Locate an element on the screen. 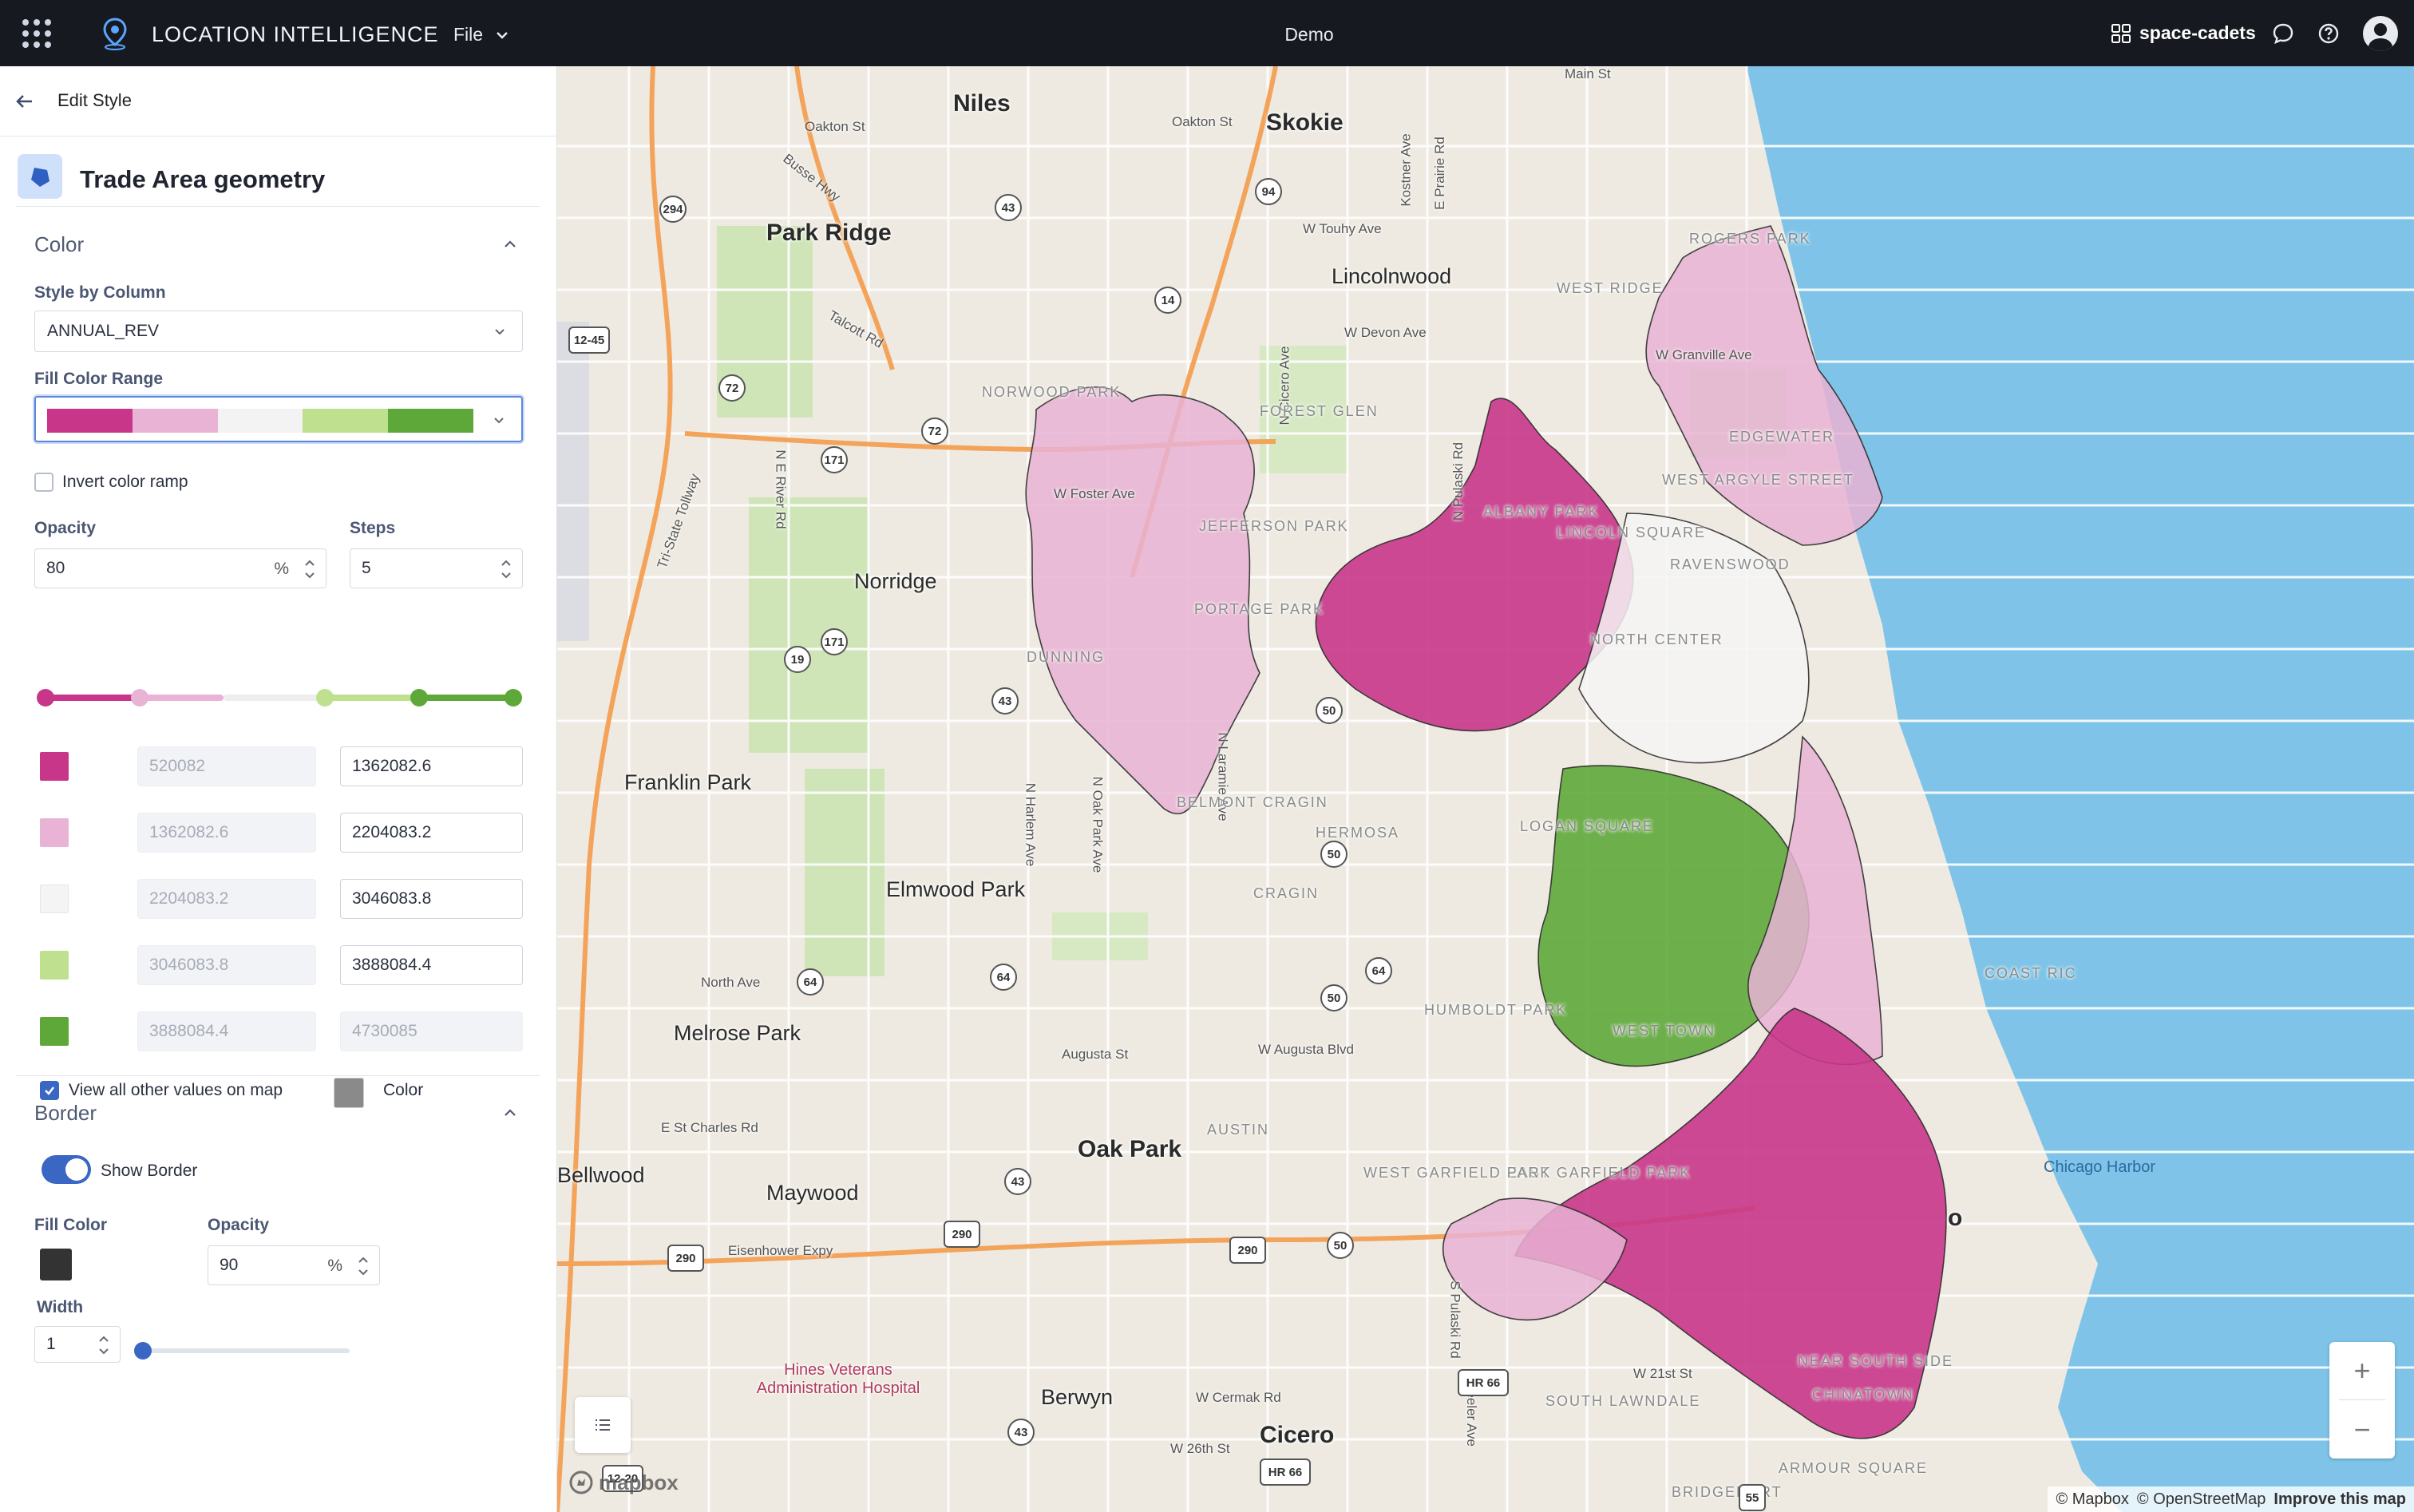  color-ramp-preview is located at coordinates (260, 421).